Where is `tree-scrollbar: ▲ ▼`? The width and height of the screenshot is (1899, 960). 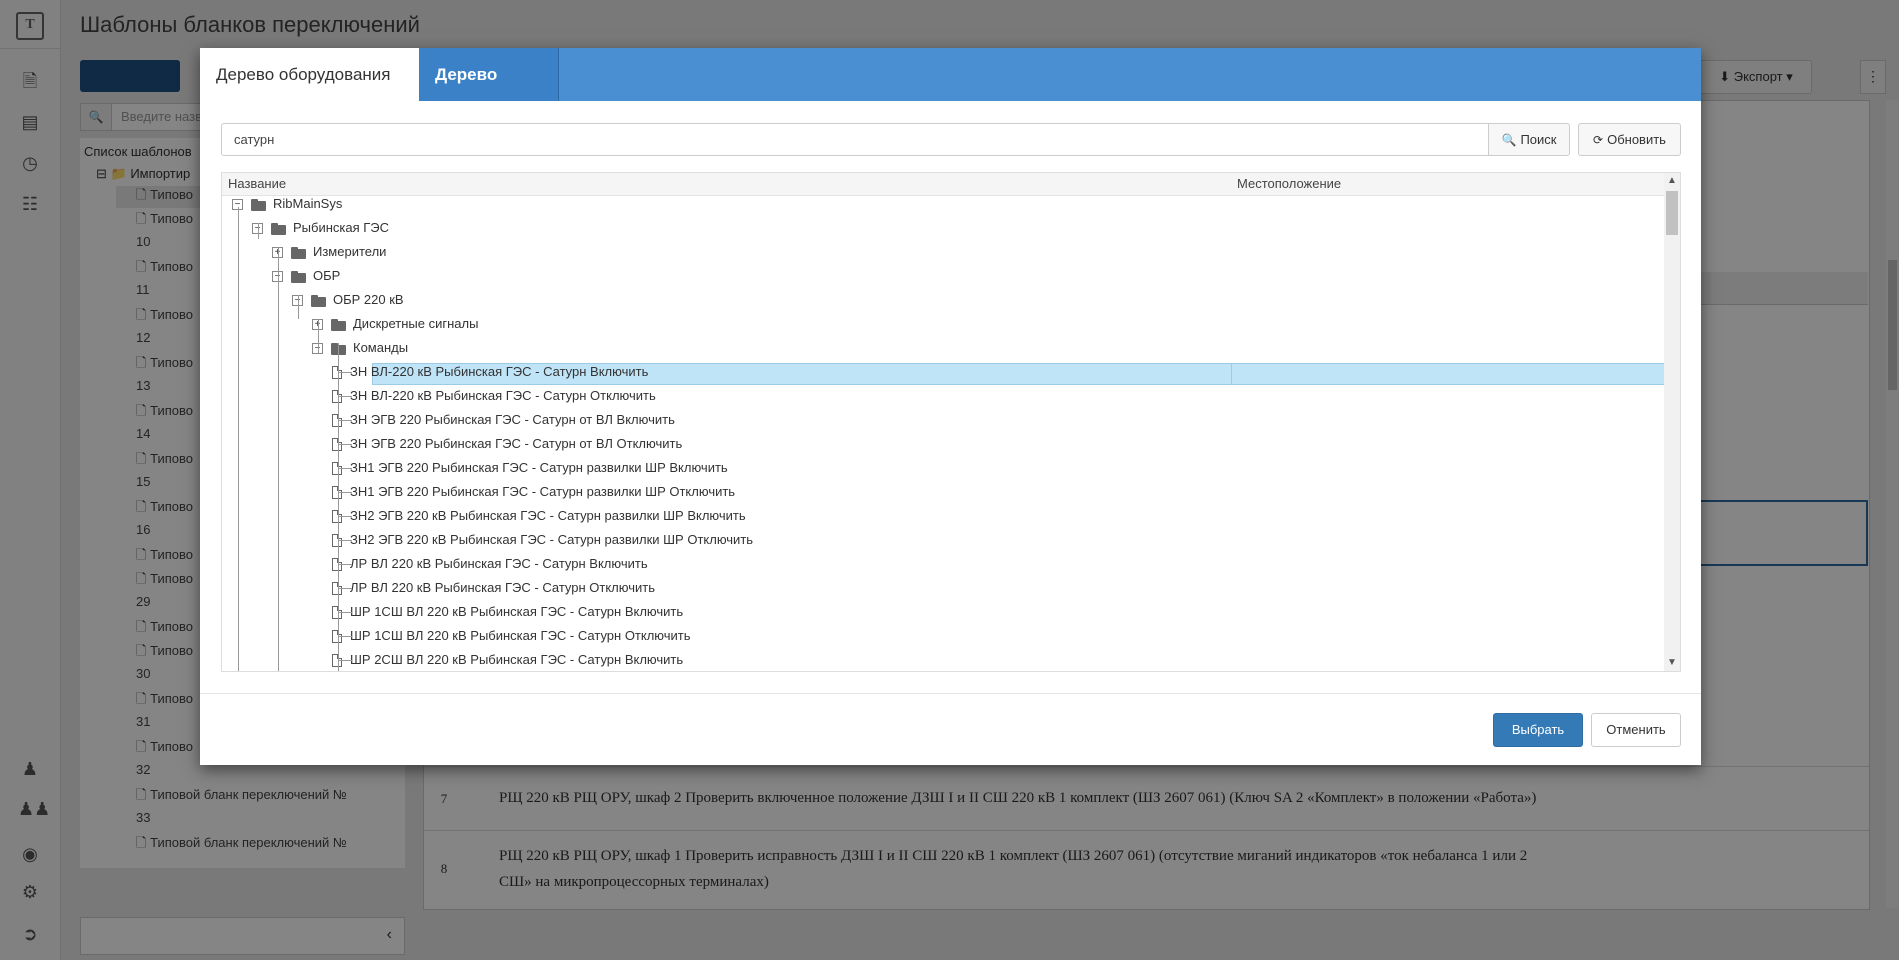
tree-scrollbar: ▲ ▼ is located at coordinates (1672, 422).